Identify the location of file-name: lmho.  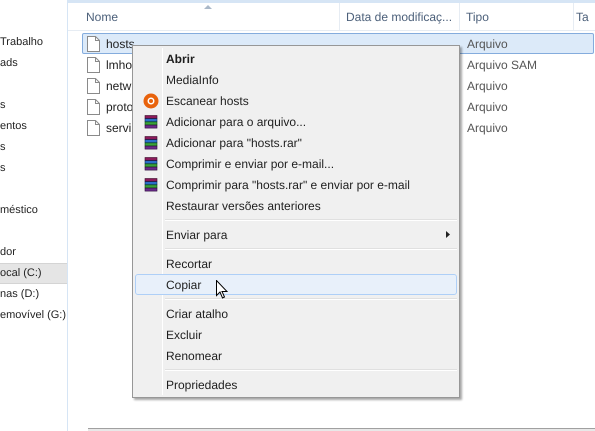
(119, 65).